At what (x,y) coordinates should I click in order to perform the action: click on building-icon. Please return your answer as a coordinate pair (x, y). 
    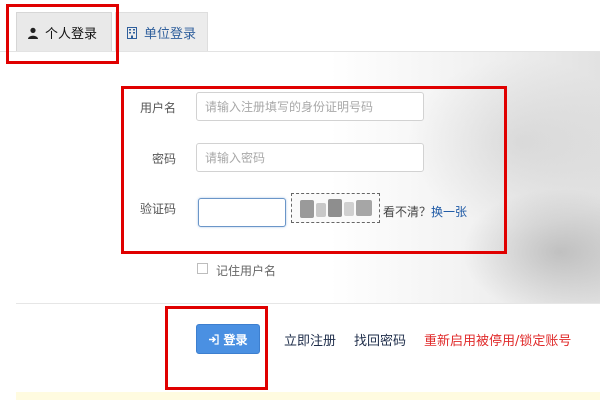
    Looking at the image, I should click on (132, 32).